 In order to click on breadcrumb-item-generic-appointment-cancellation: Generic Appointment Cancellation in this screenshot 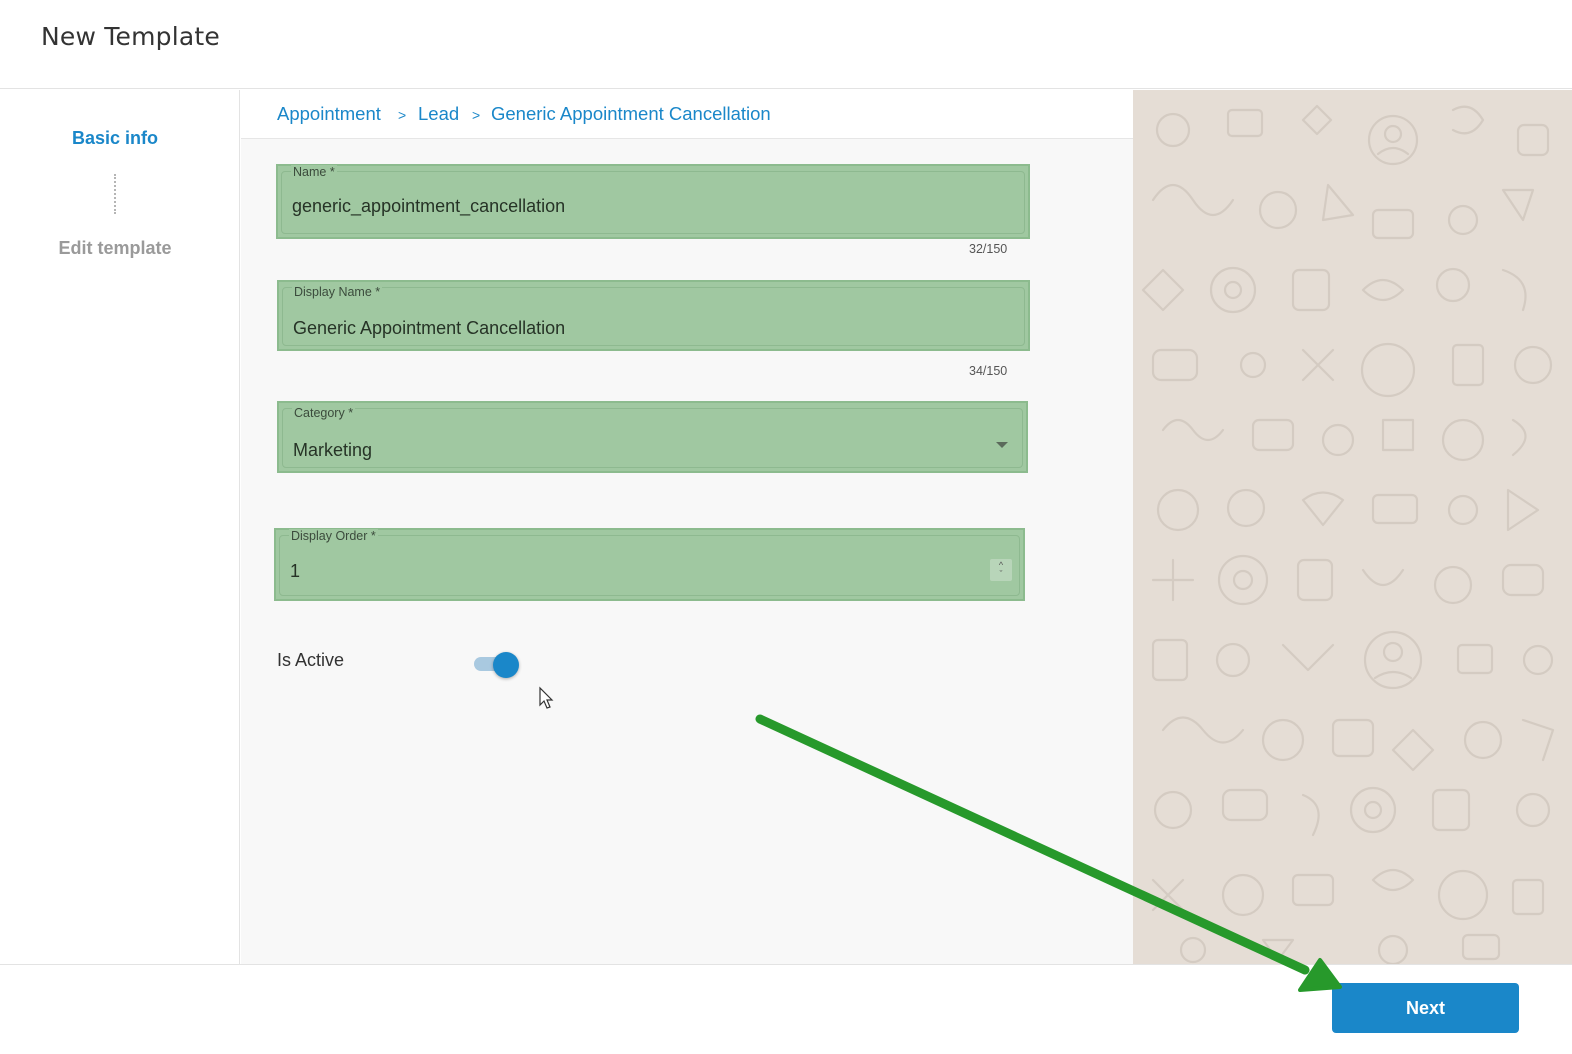, I will do `click(631, 114)`.